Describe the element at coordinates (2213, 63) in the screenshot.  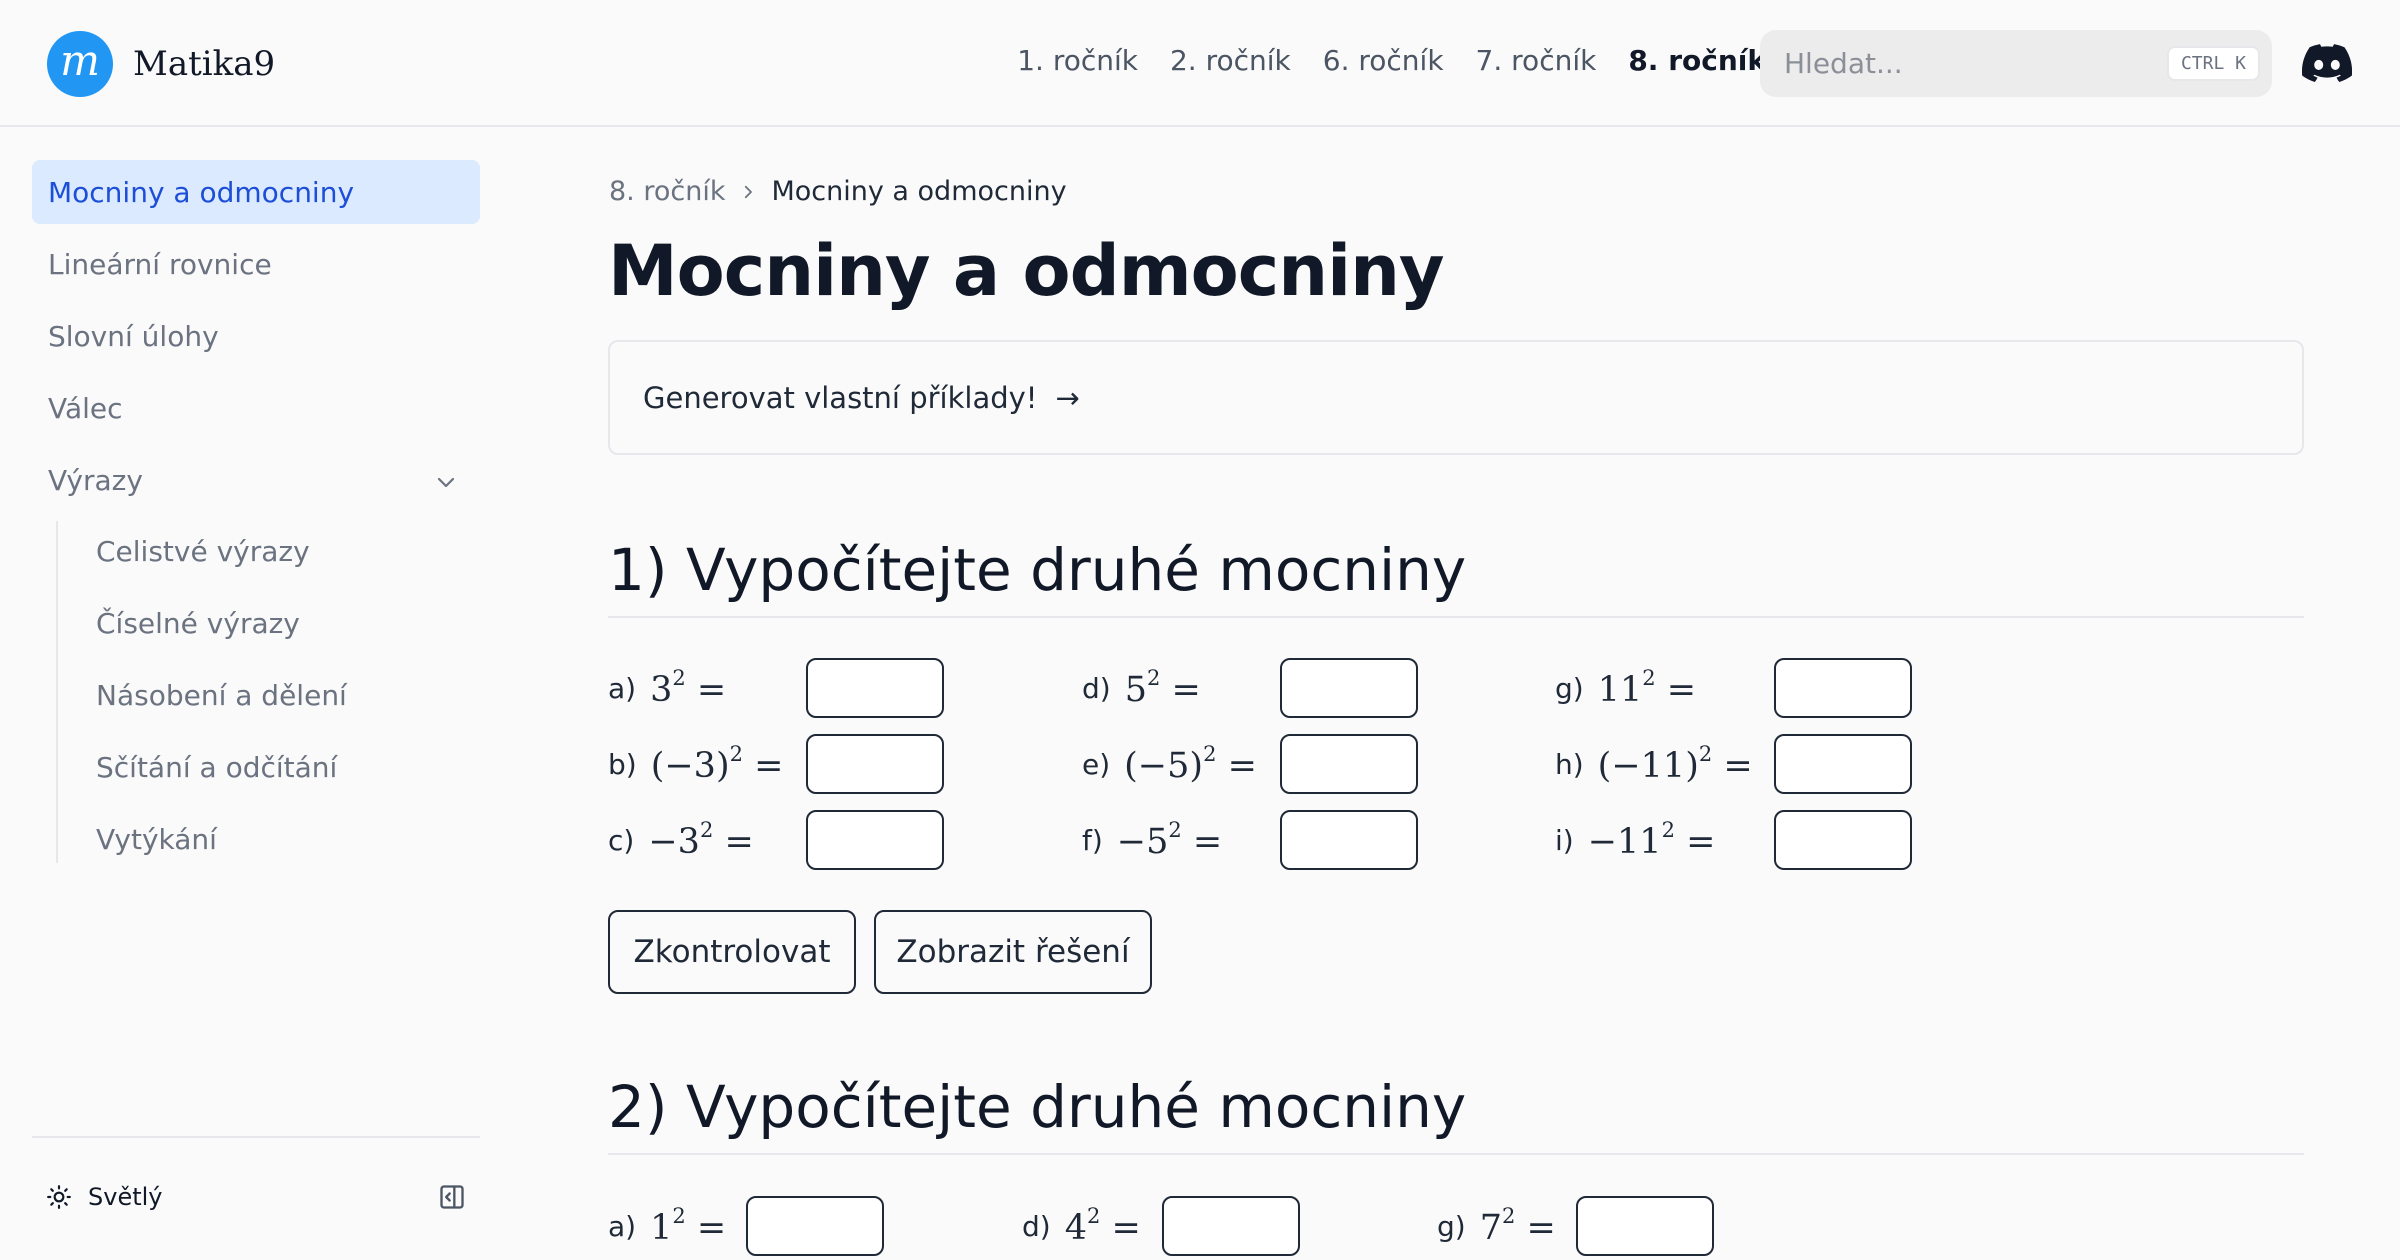
I see `search-shortcut-hint: CTRL K` at that location.